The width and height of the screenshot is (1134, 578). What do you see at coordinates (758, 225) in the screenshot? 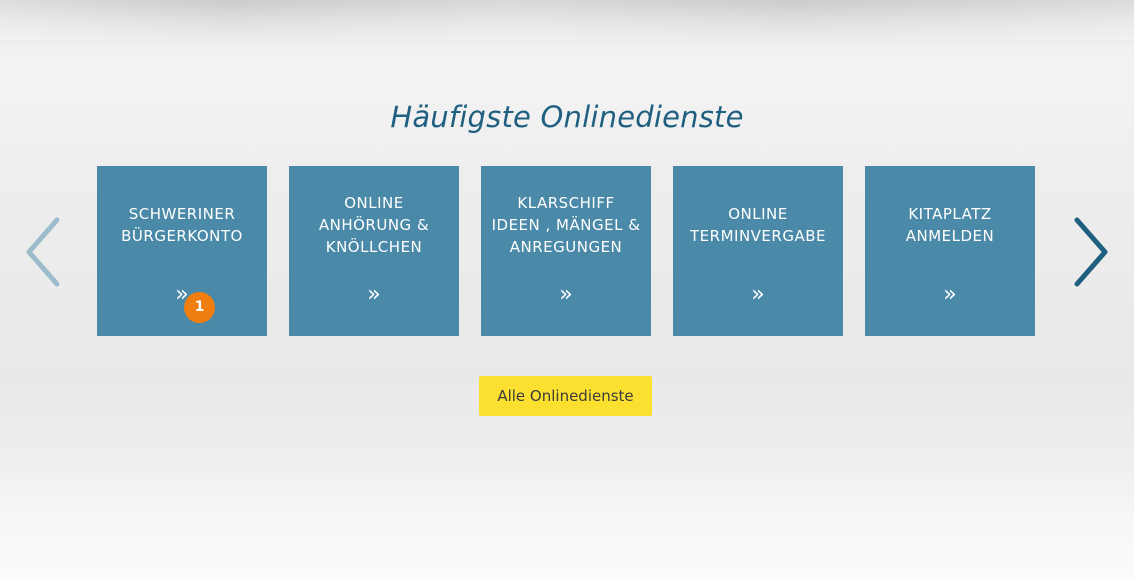
I see `tile-title: ONLINE TERMINVERGABE` at bounding box center [758, 225].